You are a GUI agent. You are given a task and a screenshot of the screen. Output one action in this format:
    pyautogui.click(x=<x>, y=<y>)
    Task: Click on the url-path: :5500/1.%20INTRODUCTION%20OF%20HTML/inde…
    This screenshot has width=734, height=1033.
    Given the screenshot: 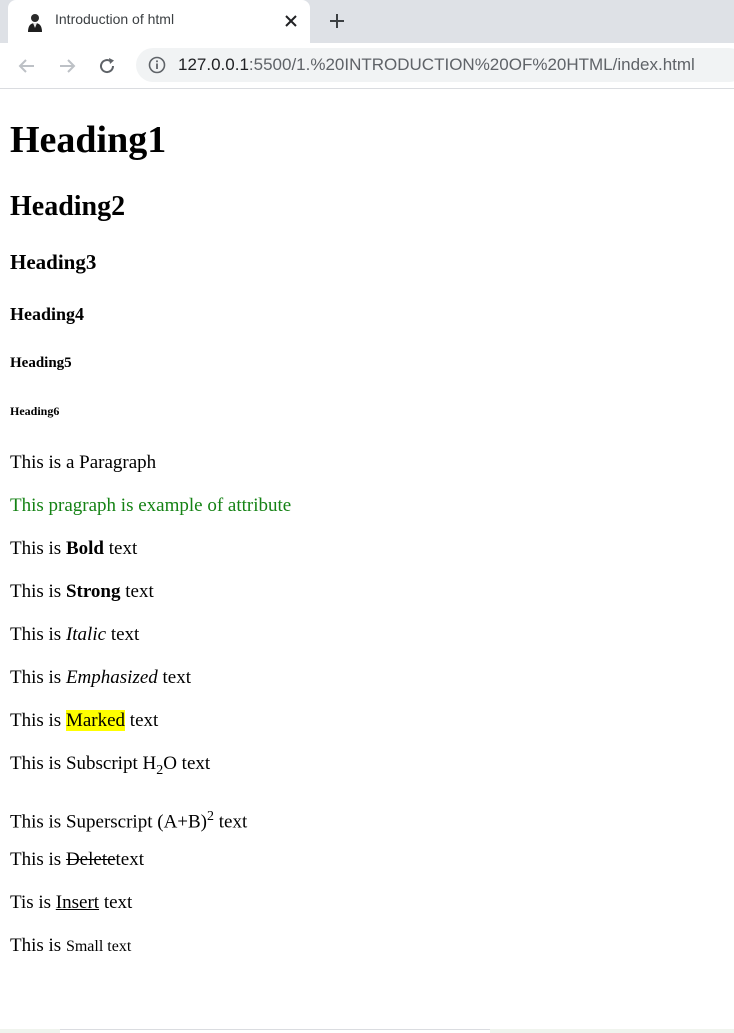 What is the action you would take?
    pyautogui.click(x=471, y=64)
    